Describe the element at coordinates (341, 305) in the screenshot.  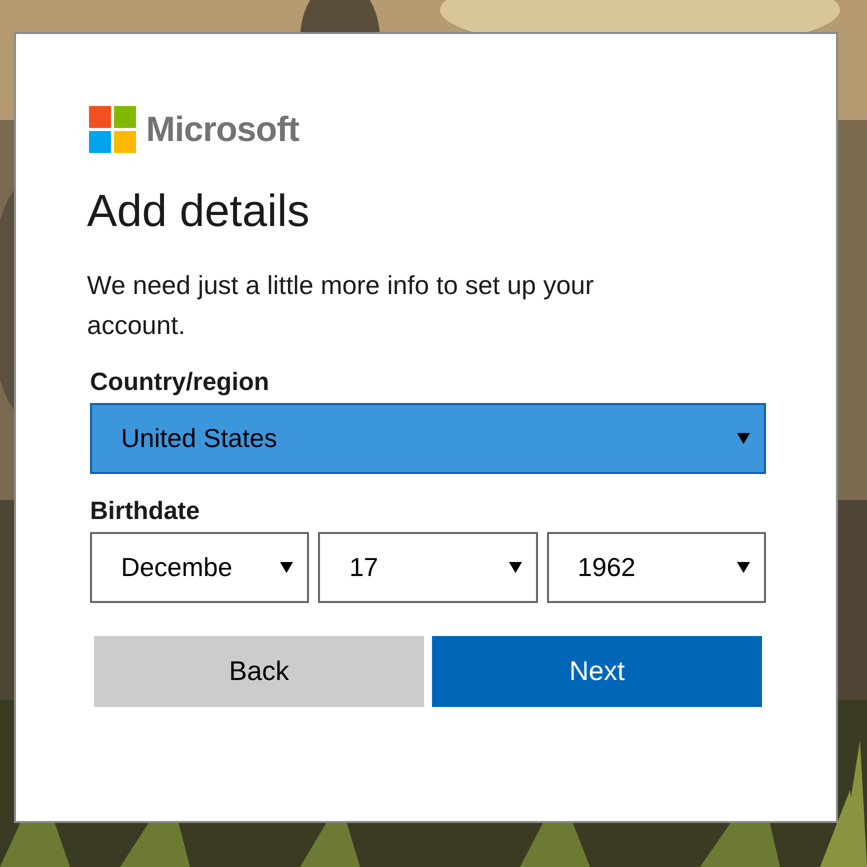
I see `description-text: We need just a little more info to set up your account.` at that location.